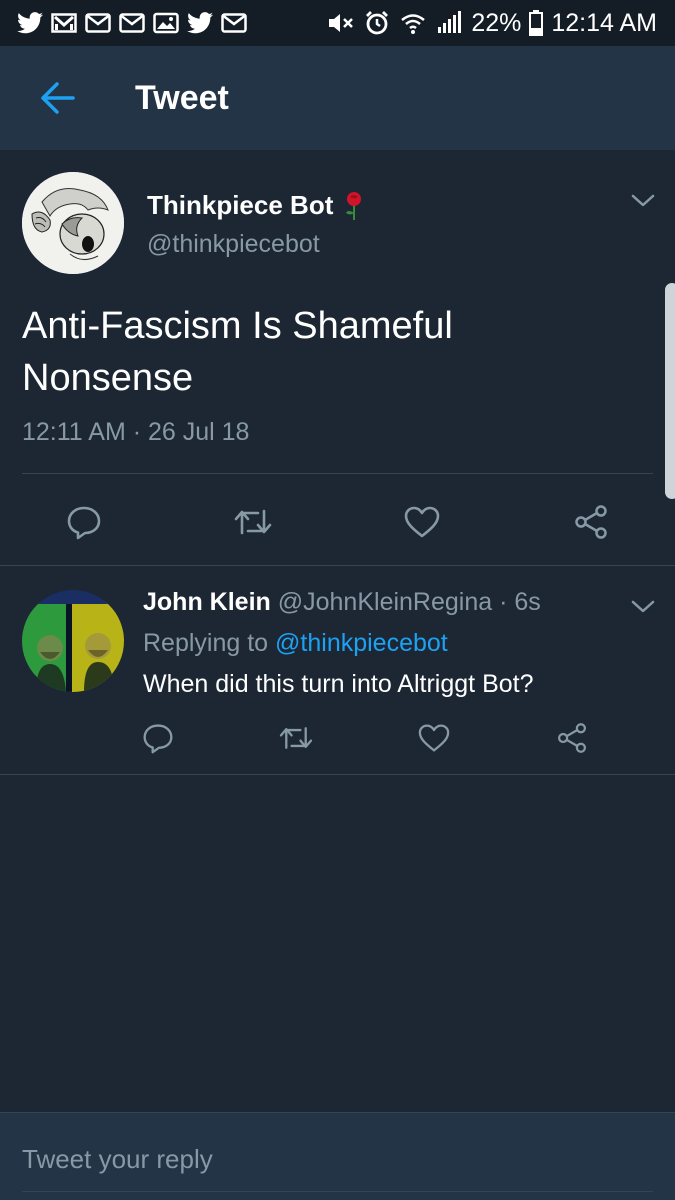 The height and width of the screenshot is (1200, 675). I want to click on image-icon, so click(166, 23).